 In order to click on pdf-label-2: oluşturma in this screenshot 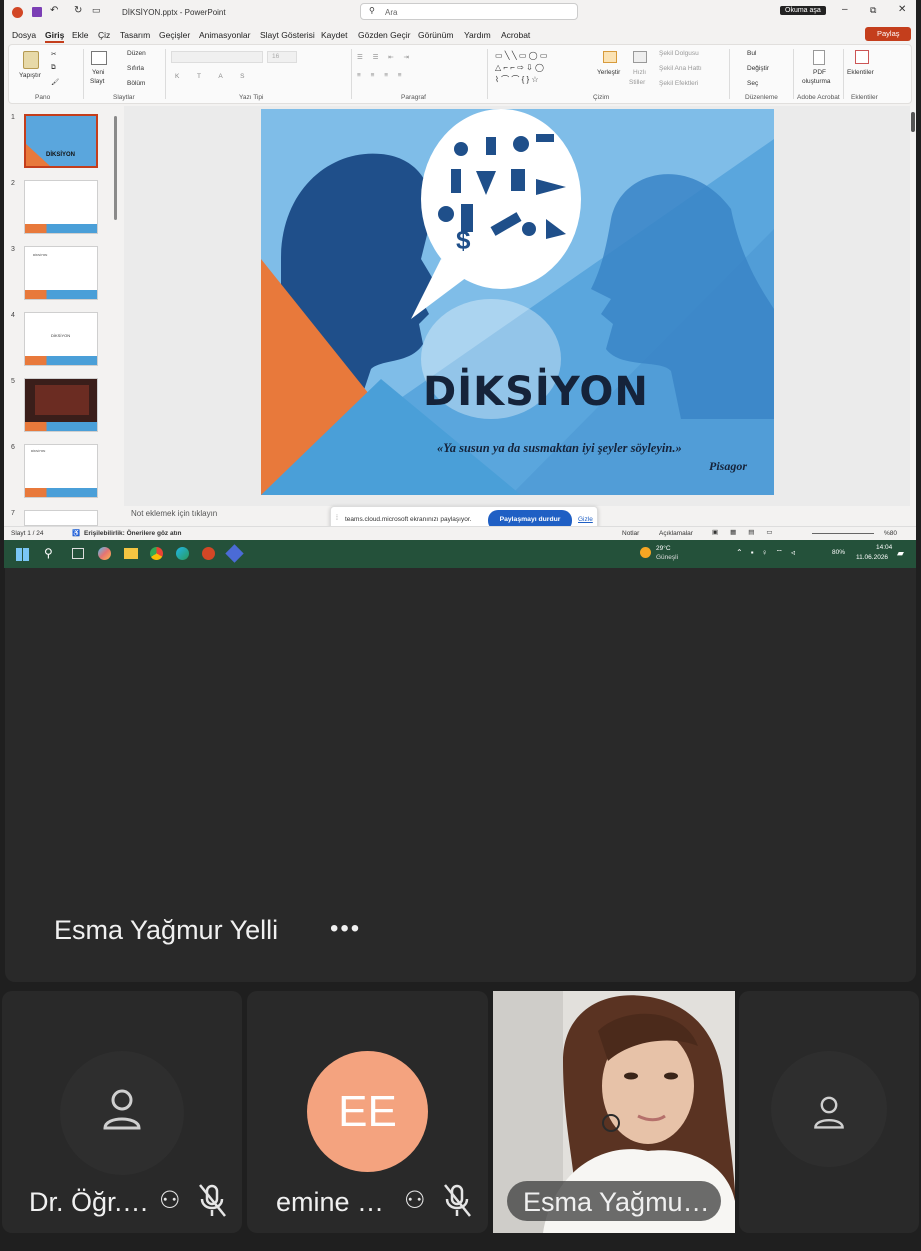, I will do `click(816, 81)`.